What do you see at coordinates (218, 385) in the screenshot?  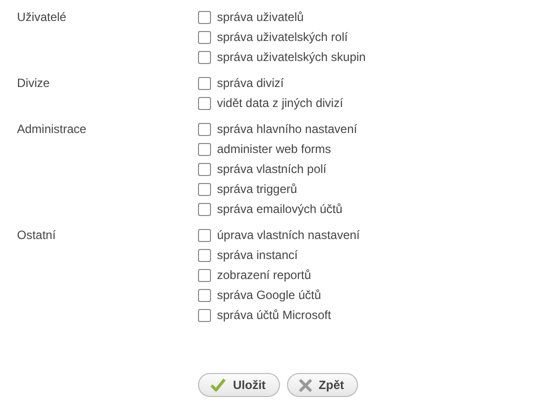 I see `check-icon` at bounding box center [218, 385].